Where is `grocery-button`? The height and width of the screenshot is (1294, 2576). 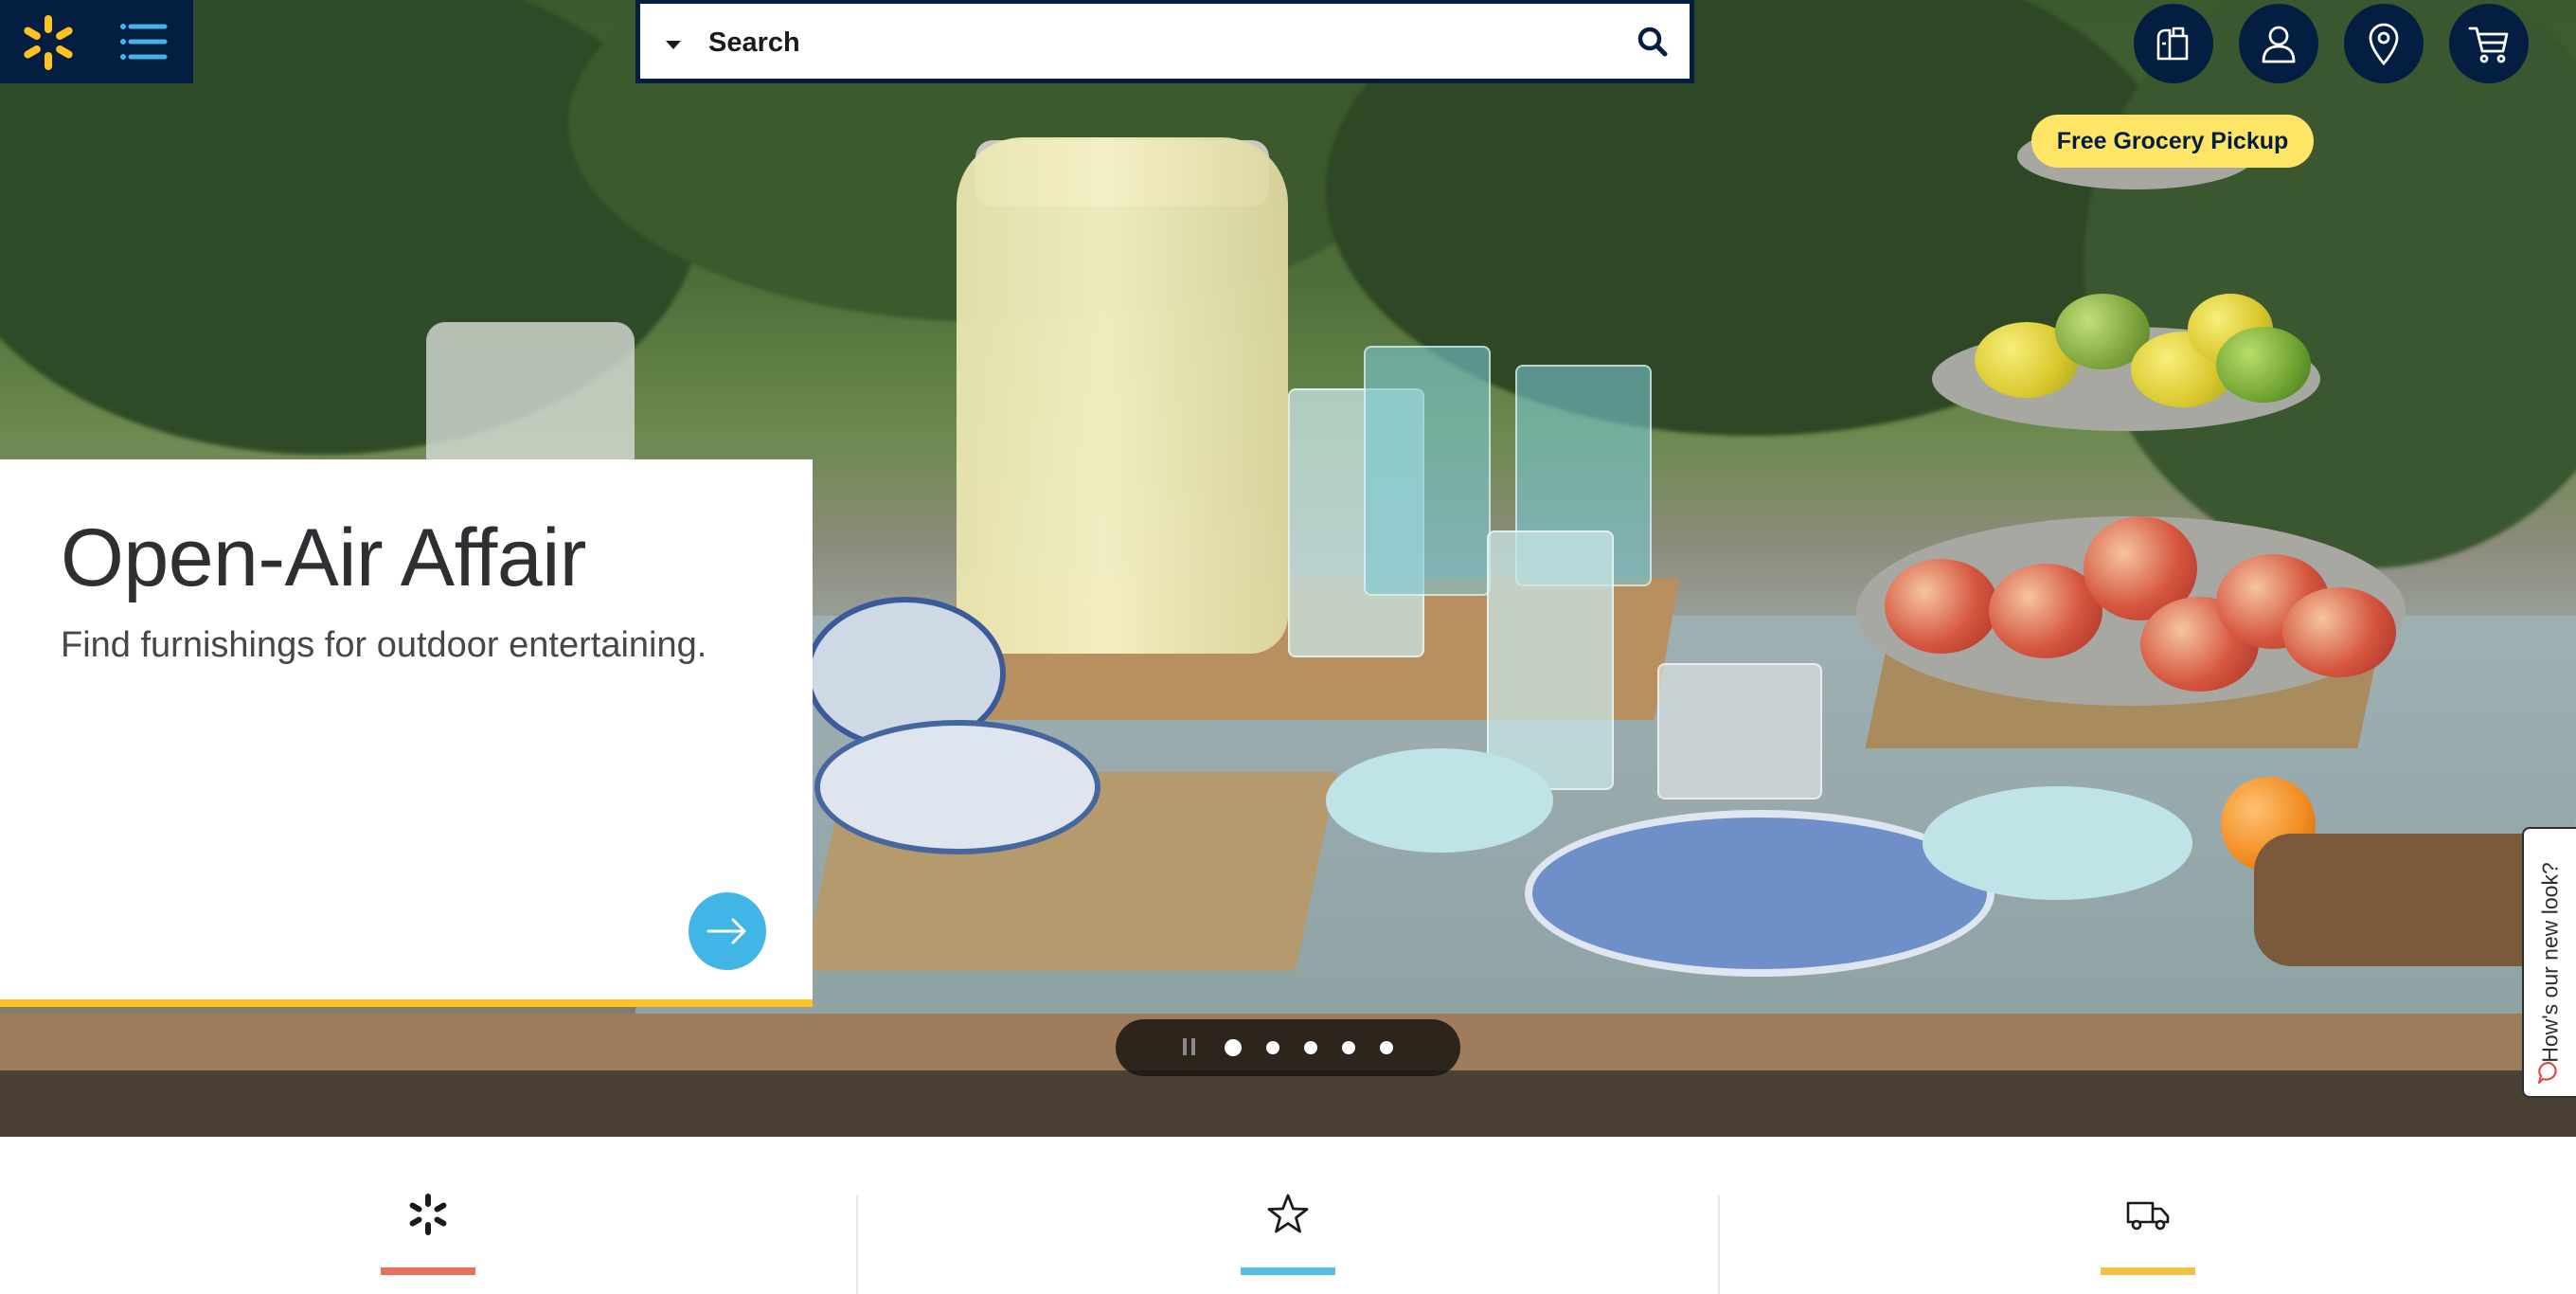 grocery-button is located at coordinates (2173, 43).